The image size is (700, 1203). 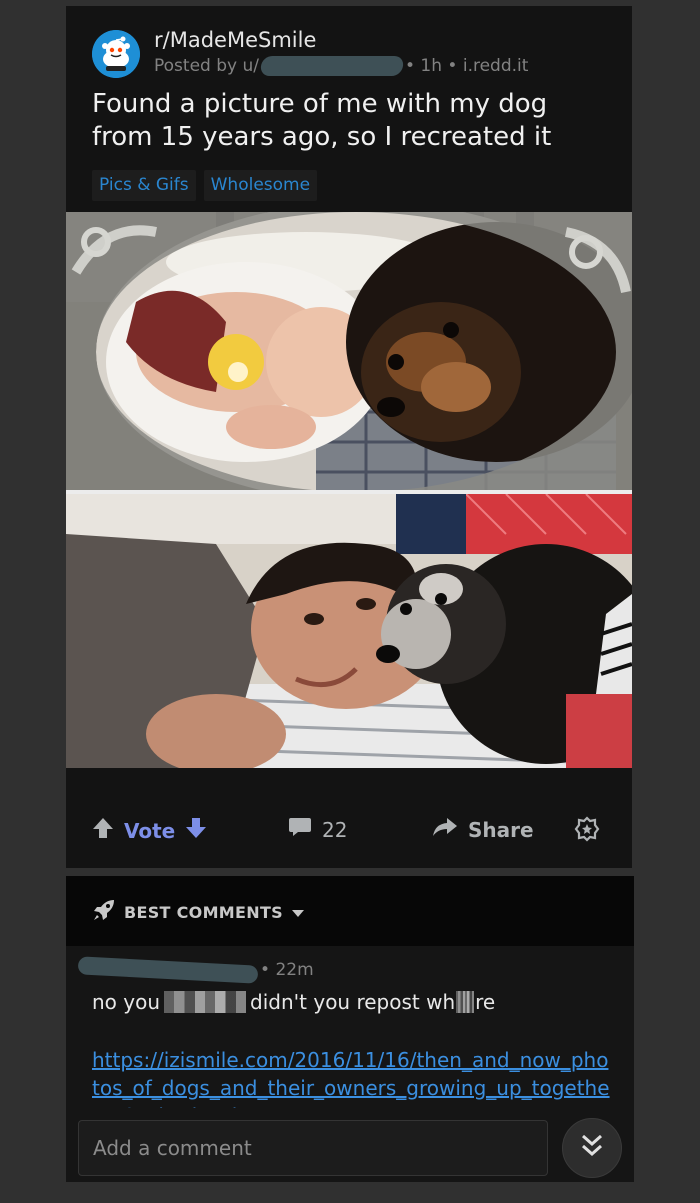 I want to click on subreddit-avatar, so click(x=116, y=54).